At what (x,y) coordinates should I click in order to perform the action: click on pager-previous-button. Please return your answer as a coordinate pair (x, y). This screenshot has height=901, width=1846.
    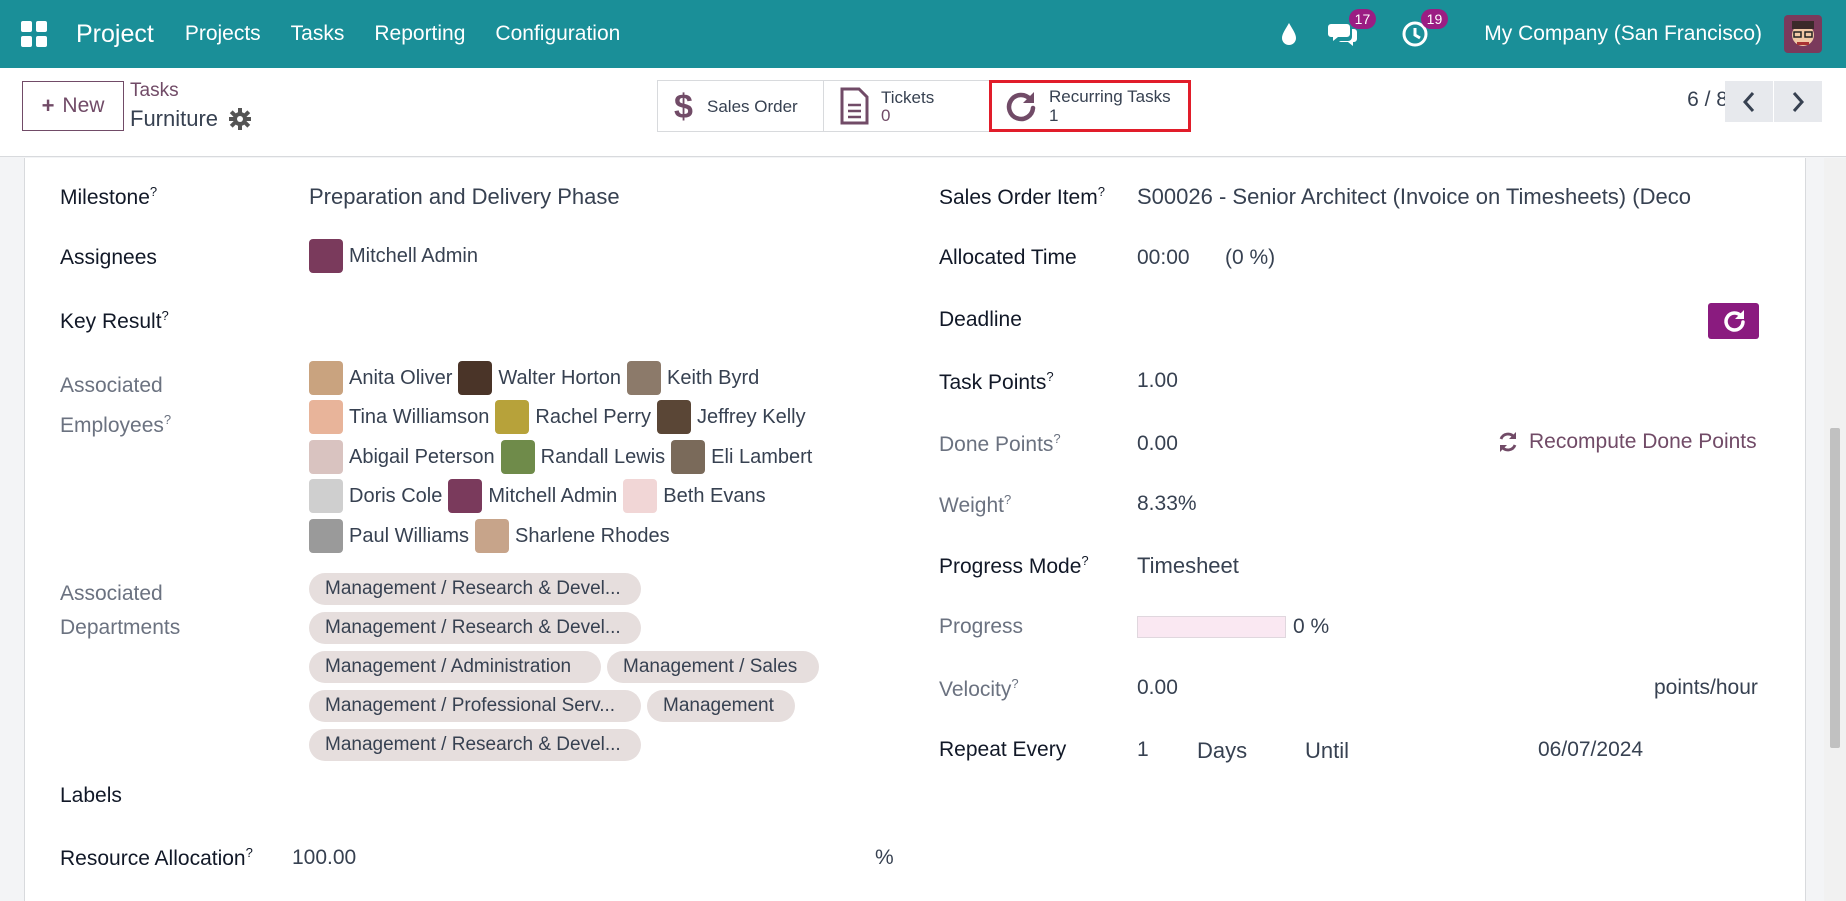
    Looking at the image, I should click on (1749, 101).